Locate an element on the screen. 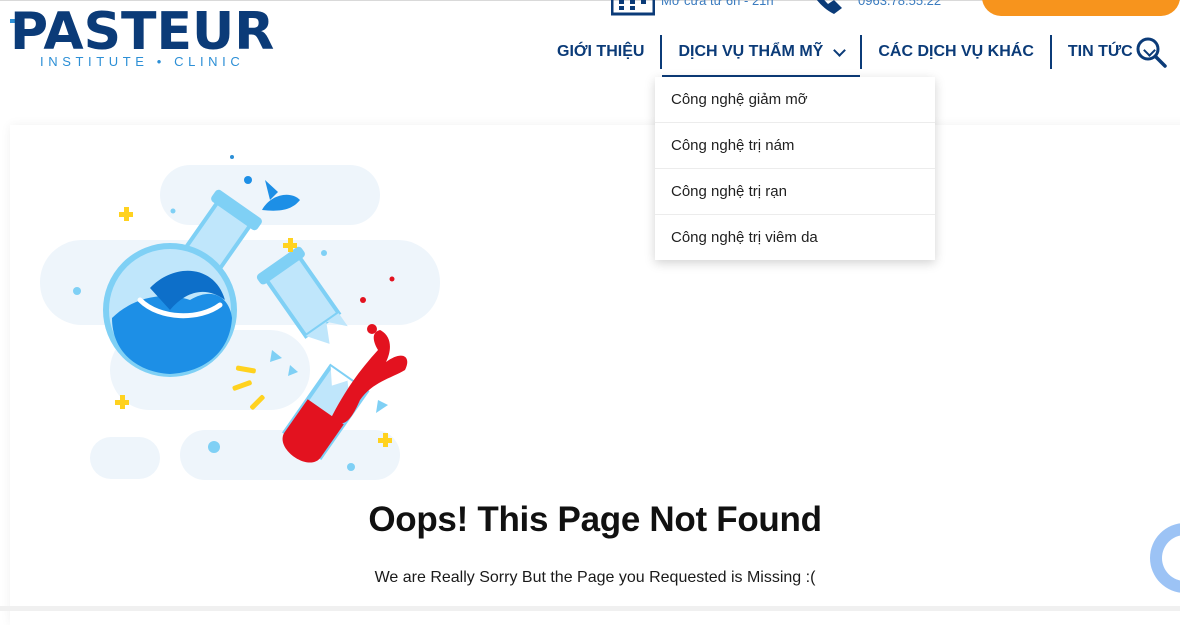  bottom-divider is located at coordinates (590, 608).